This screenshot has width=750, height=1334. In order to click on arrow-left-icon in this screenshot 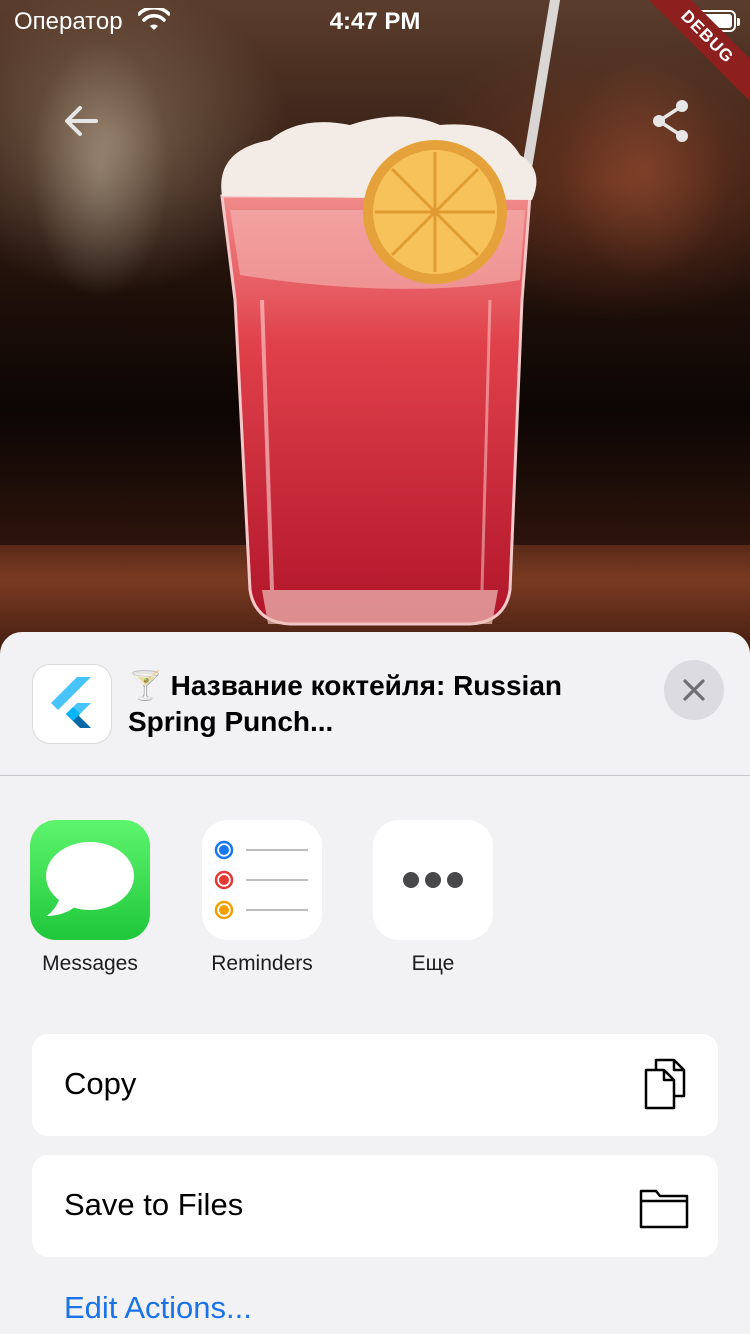, I will do `click(81, 121)`.